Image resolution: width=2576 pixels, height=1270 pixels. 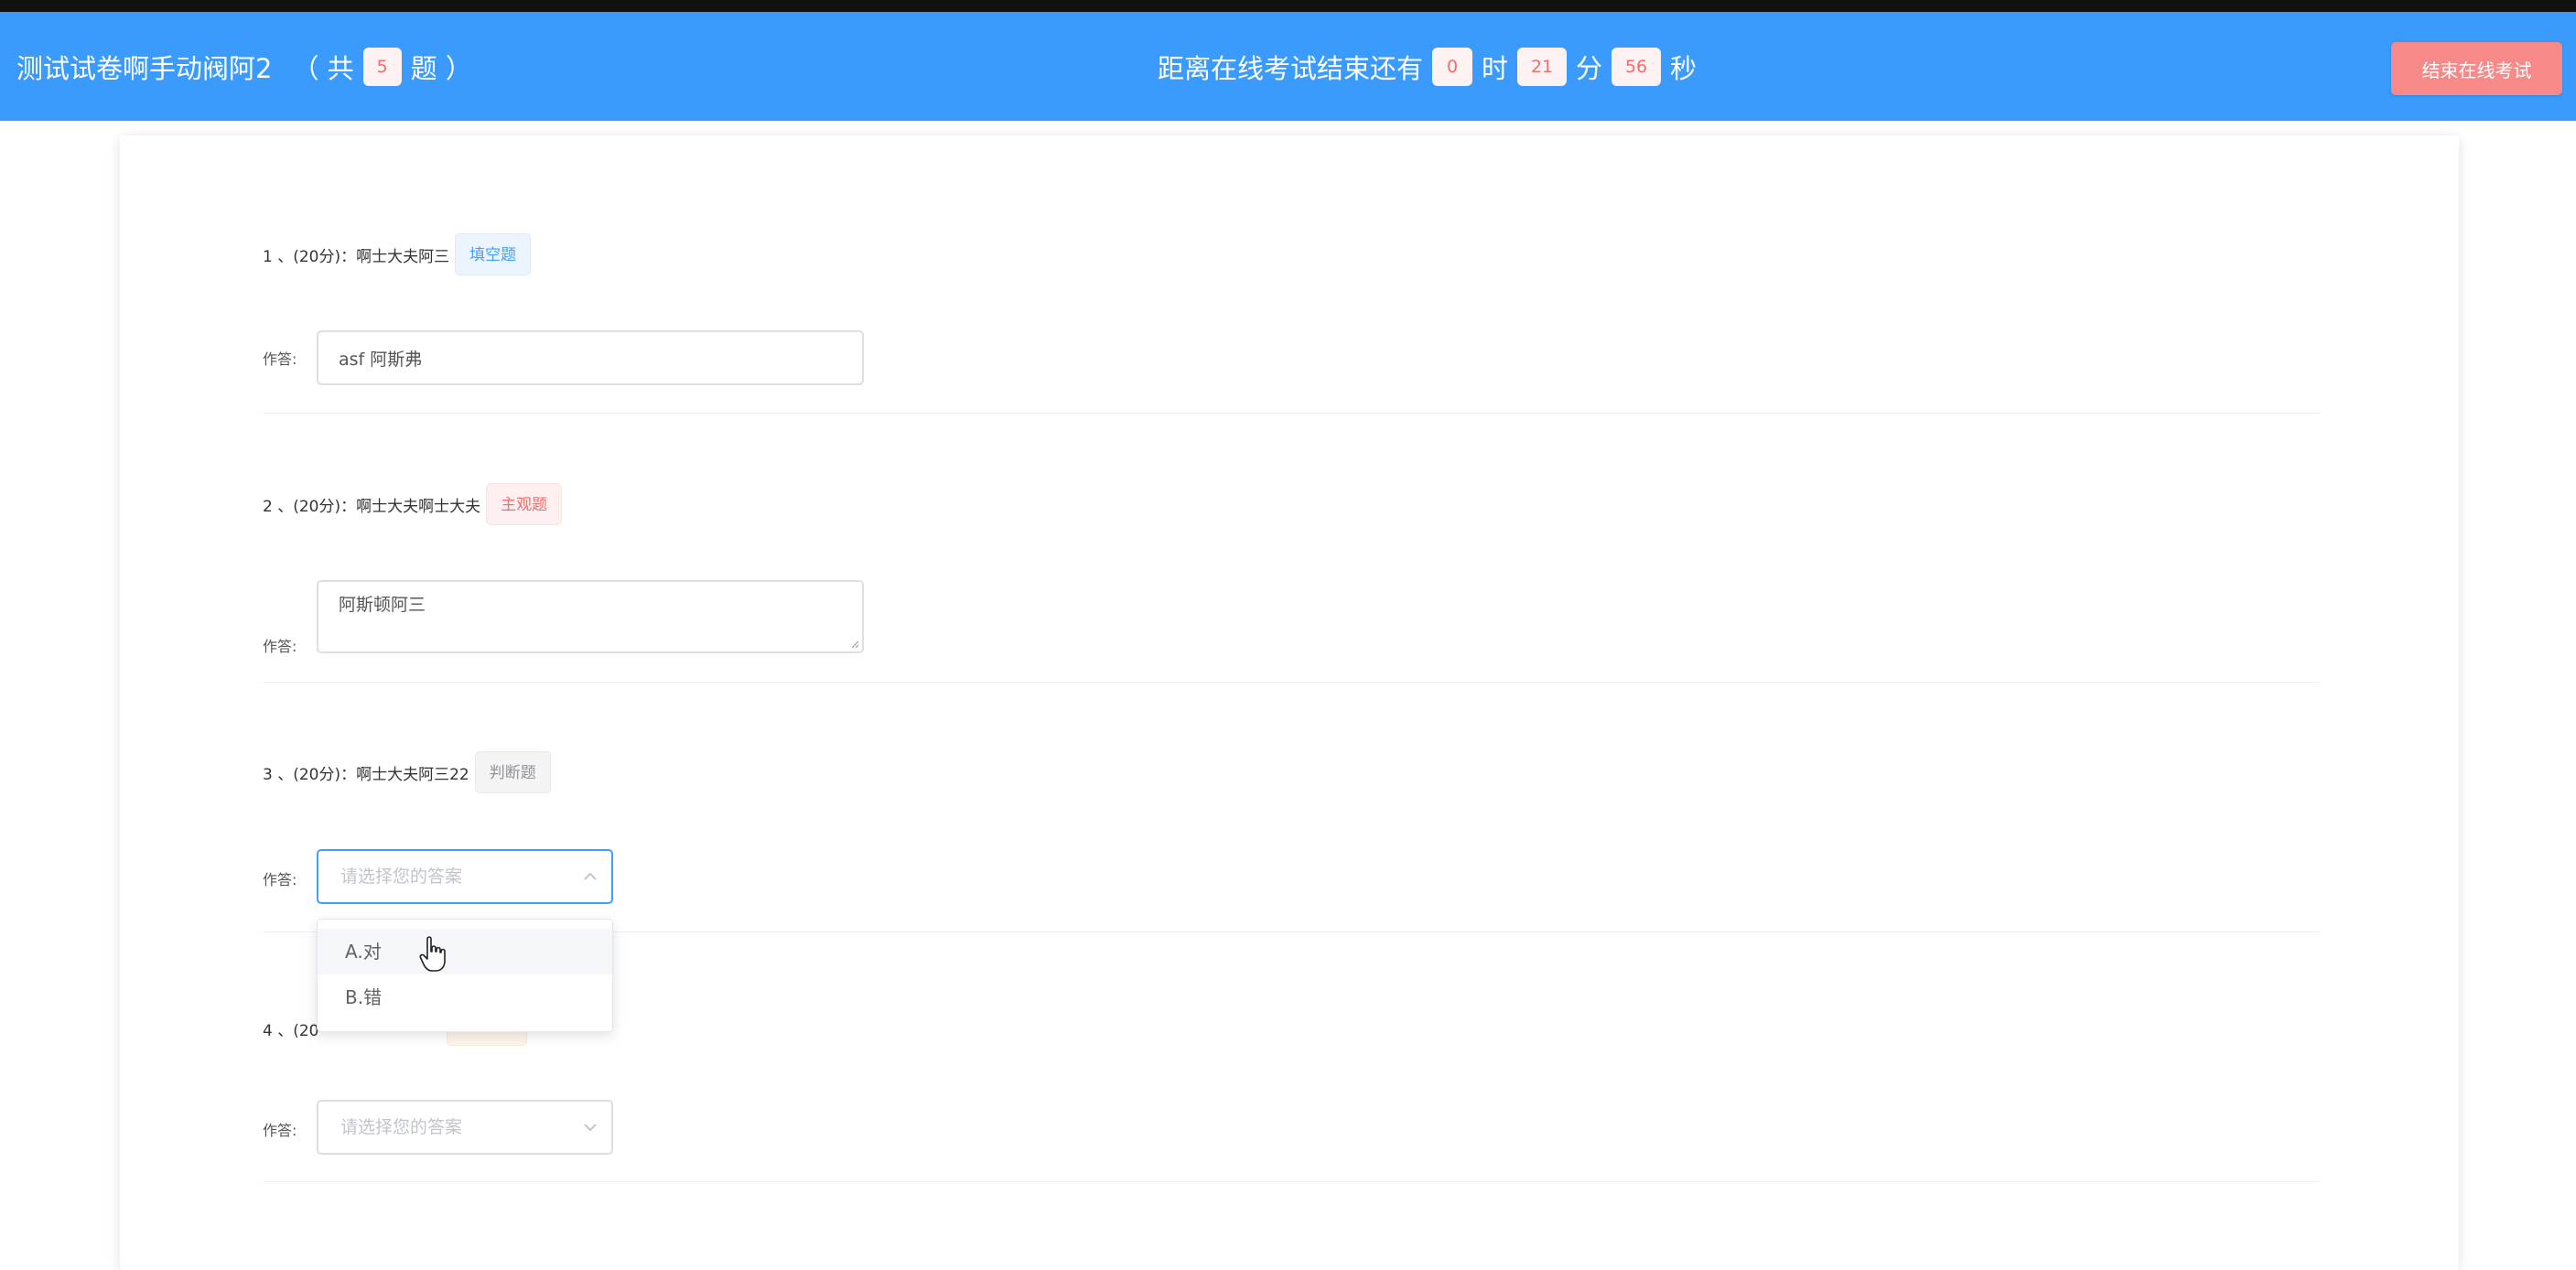 I want to click on question-4-answer-label: 作答:, so click(x=280, y=1130).